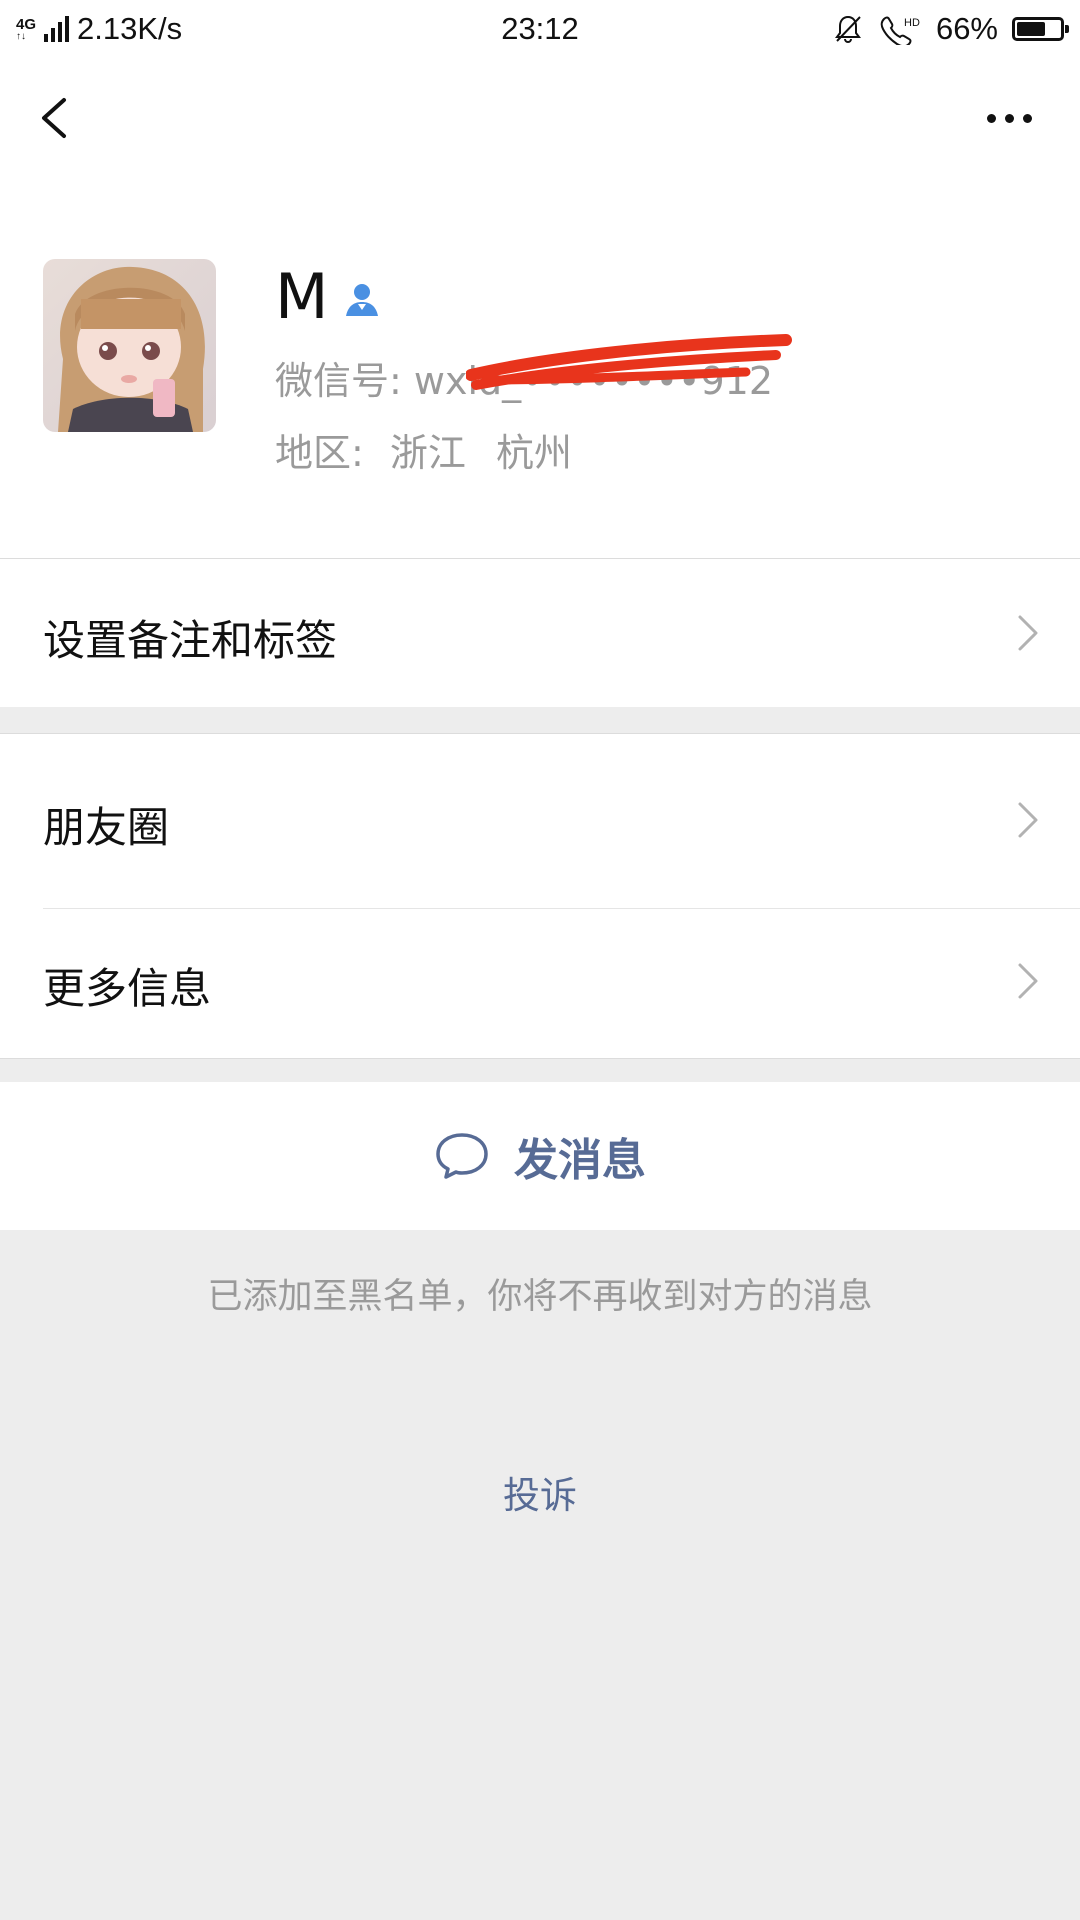  Describe the element at coordinates (127, 988) in the screenshot. I see `more-info-label: 更多信息` at that location.